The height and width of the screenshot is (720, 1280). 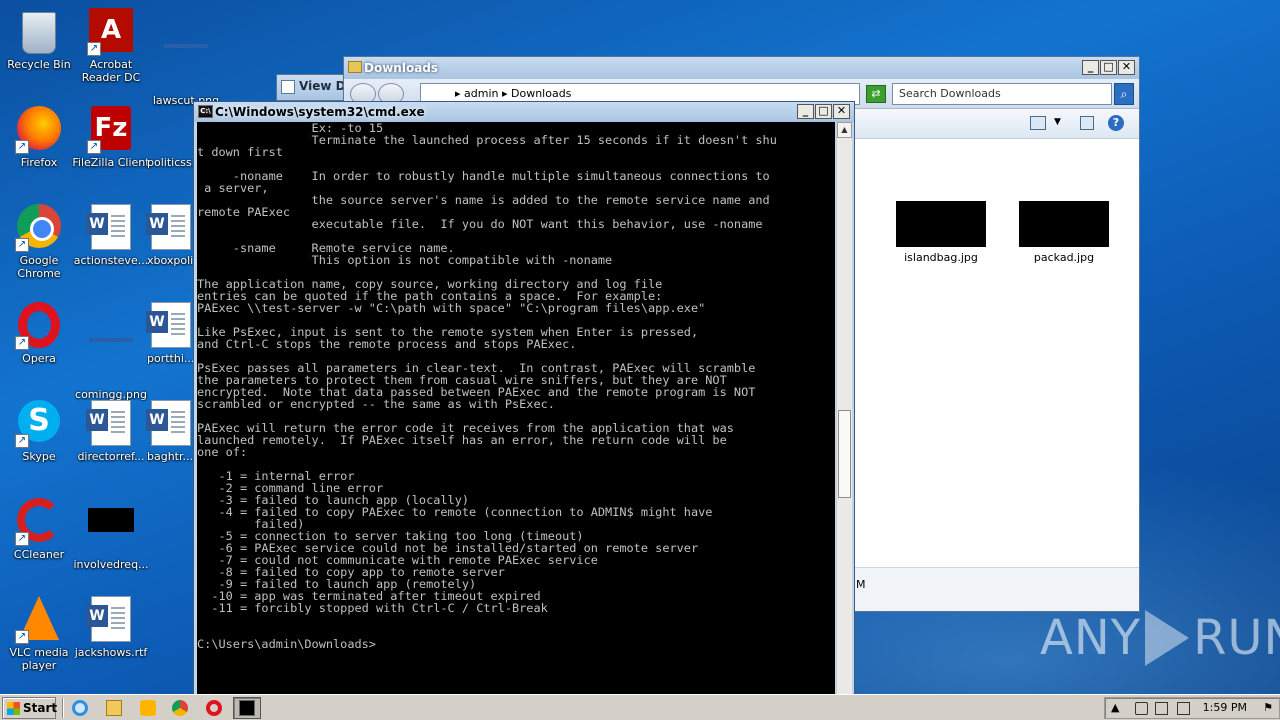 What do you see at coordinates (861, 584) in the screenshot?
I see `details-text: M` at bounding box center [861, 584].